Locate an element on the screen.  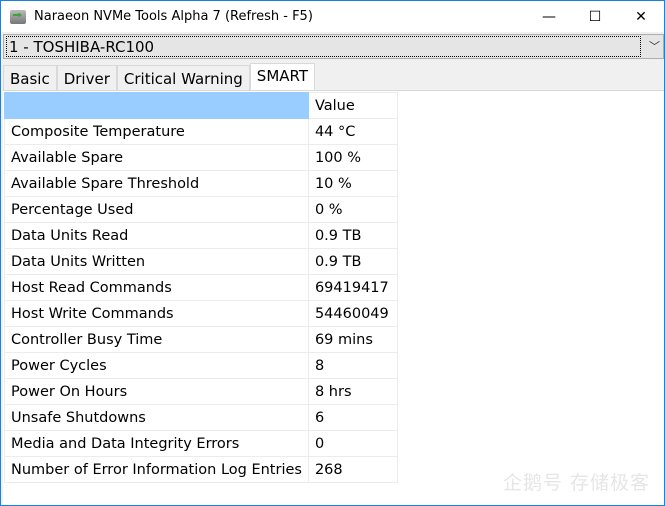
attribute-value: 69 mins is located at coordinates (352, 339).